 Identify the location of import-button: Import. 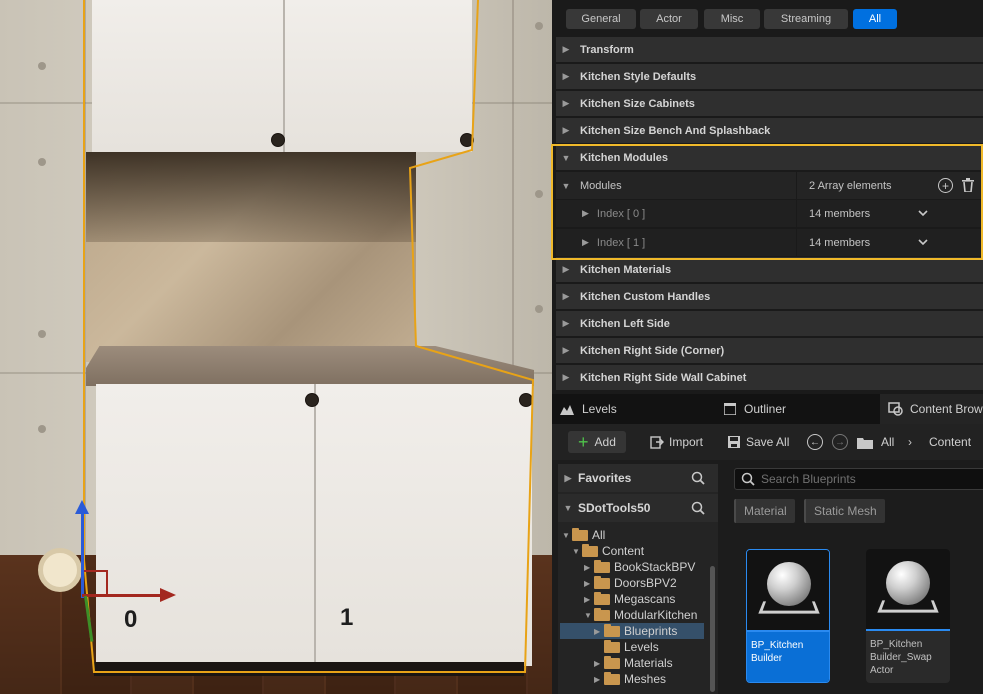
(676, 442).